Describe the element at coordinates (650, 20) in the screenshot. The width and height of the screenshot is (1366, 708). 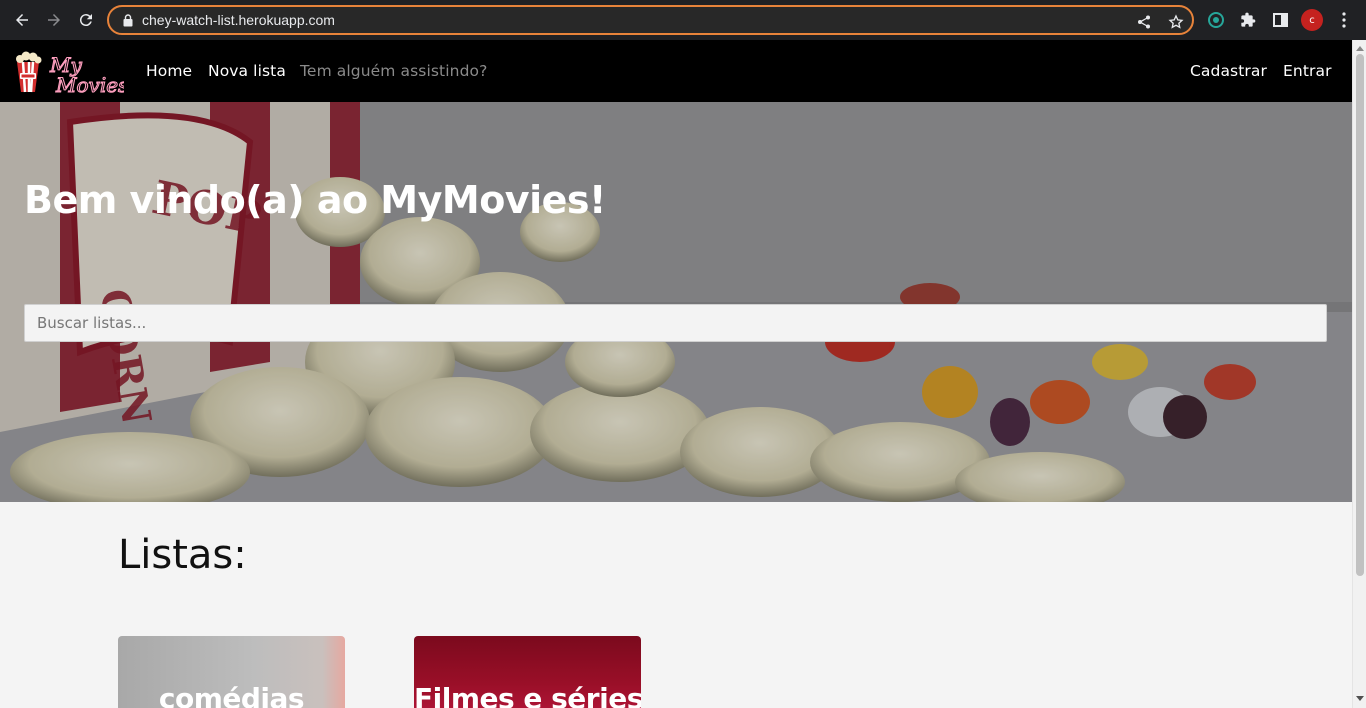
I see `address-bar: chey-watch-list.herokuapp.com` at that location.